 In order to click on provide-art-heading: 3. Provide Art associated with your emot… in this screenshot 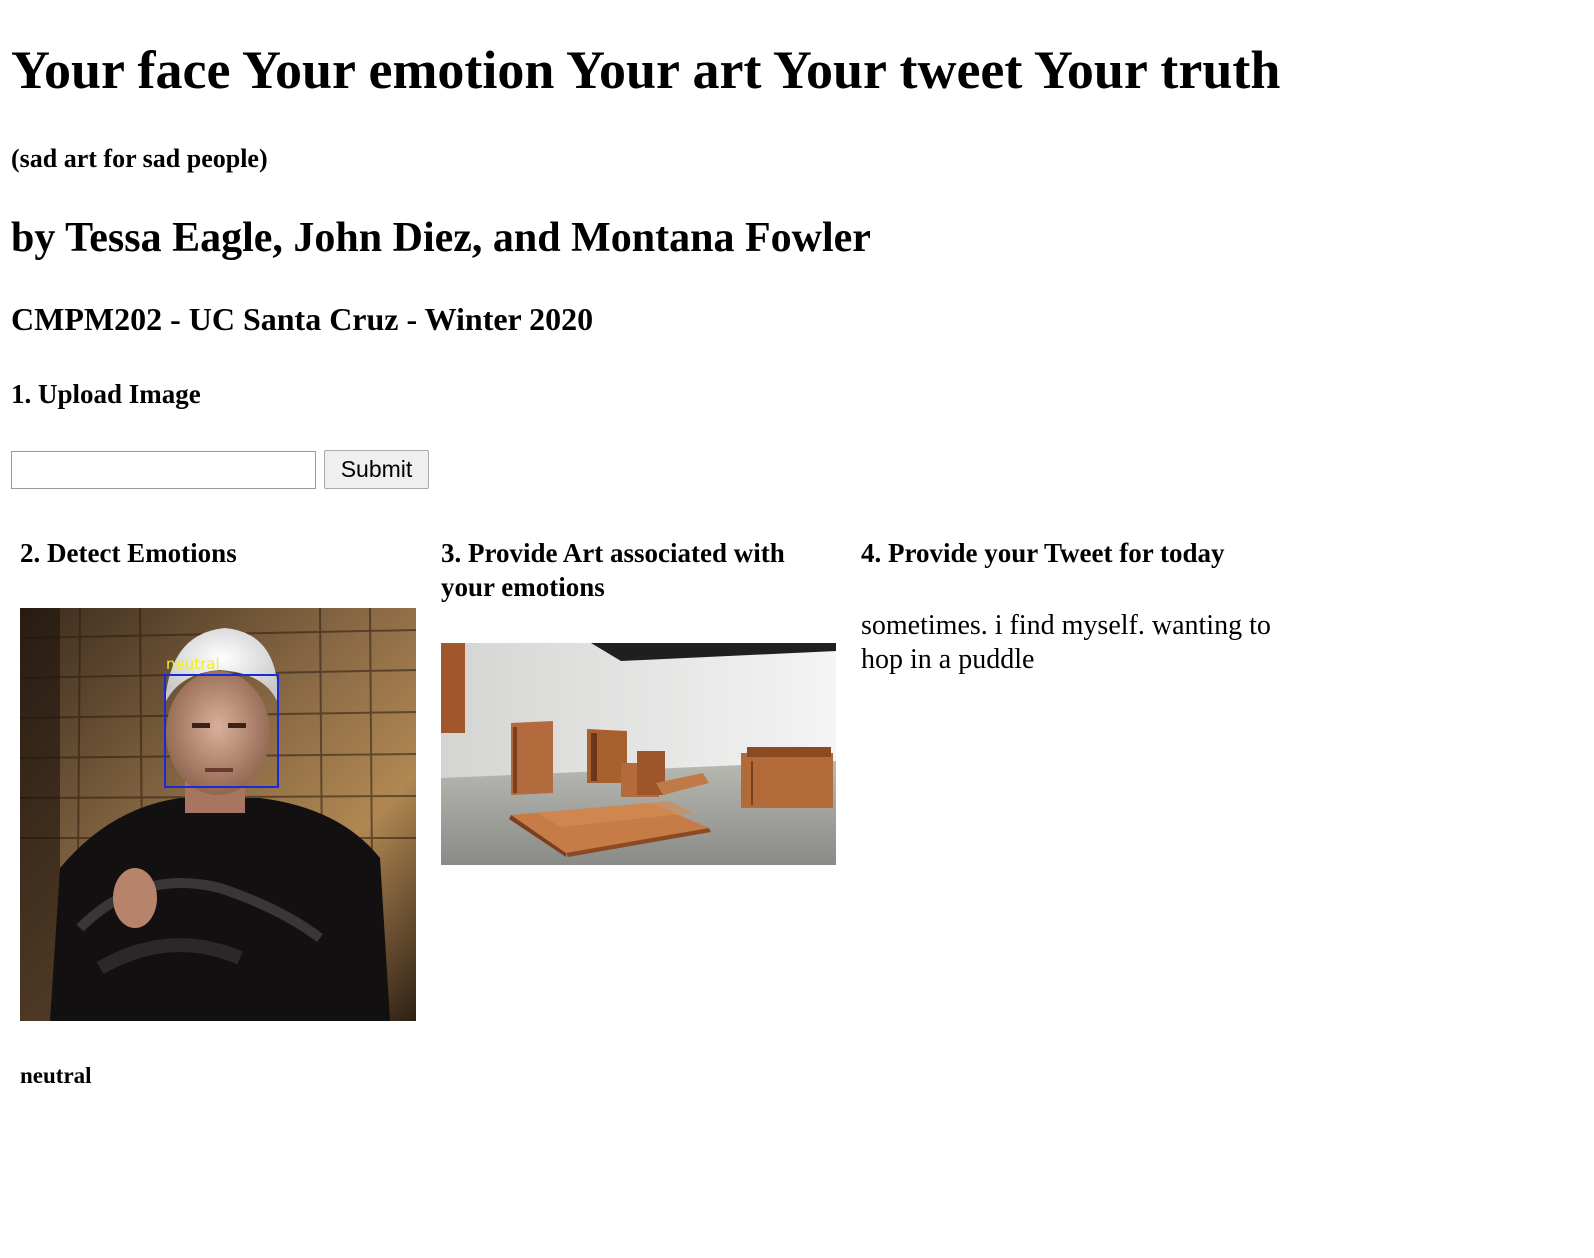, I will do `click(613, 570)`.